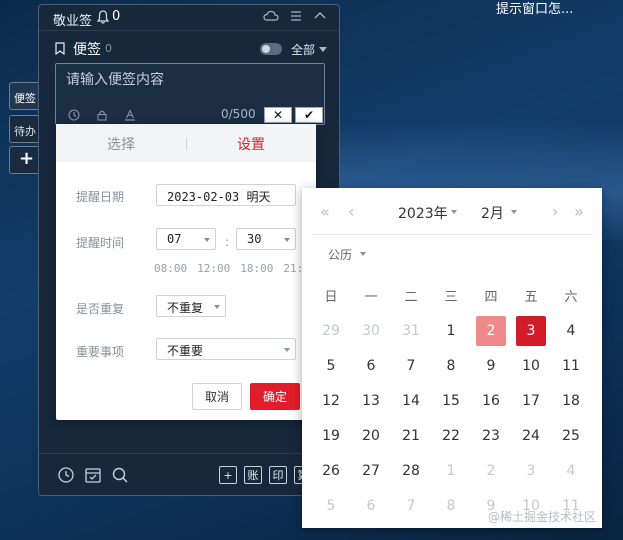 This screenshot has height=540, width=623. What do you see at coordinates (531, 436) in the screenshot?
I see `calendar-day: 24` at bounding box center [531, 436].